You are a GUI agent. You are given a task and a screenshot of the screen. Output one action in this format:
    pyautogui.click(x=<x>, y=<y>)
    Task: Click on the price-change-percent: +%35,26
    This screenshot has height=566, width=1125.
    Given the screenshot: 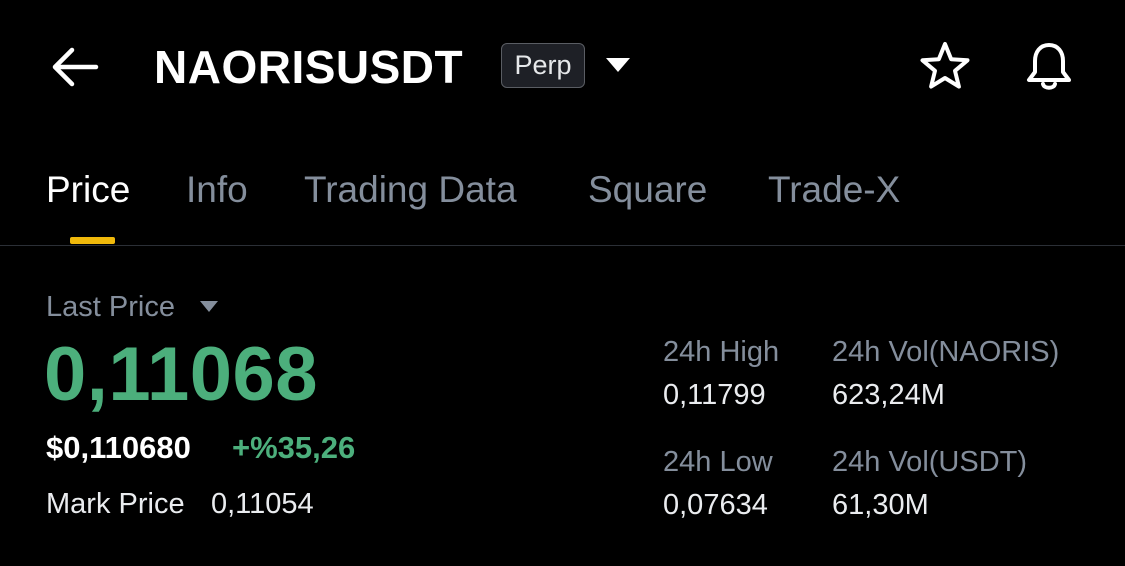 What is the action you would take?
    pyautogui.click(x=294, y=447)
    